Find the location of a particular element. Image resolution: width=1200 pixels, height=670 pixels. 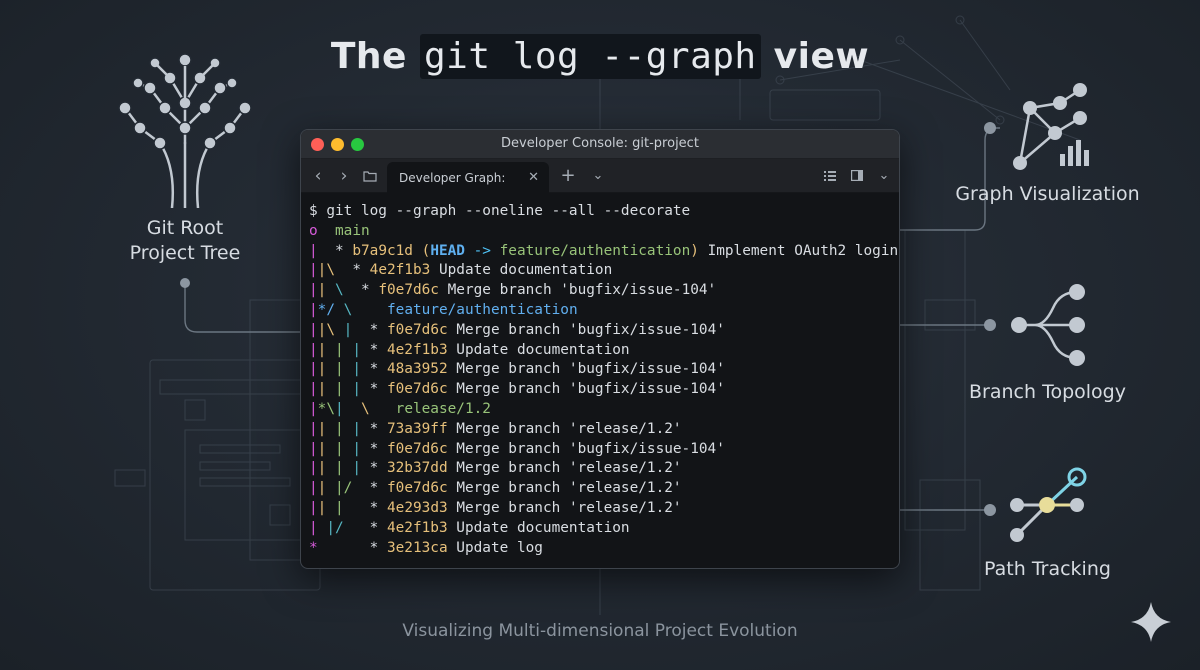

log-segment: release/1.2 is located at coordinates (443, 408).